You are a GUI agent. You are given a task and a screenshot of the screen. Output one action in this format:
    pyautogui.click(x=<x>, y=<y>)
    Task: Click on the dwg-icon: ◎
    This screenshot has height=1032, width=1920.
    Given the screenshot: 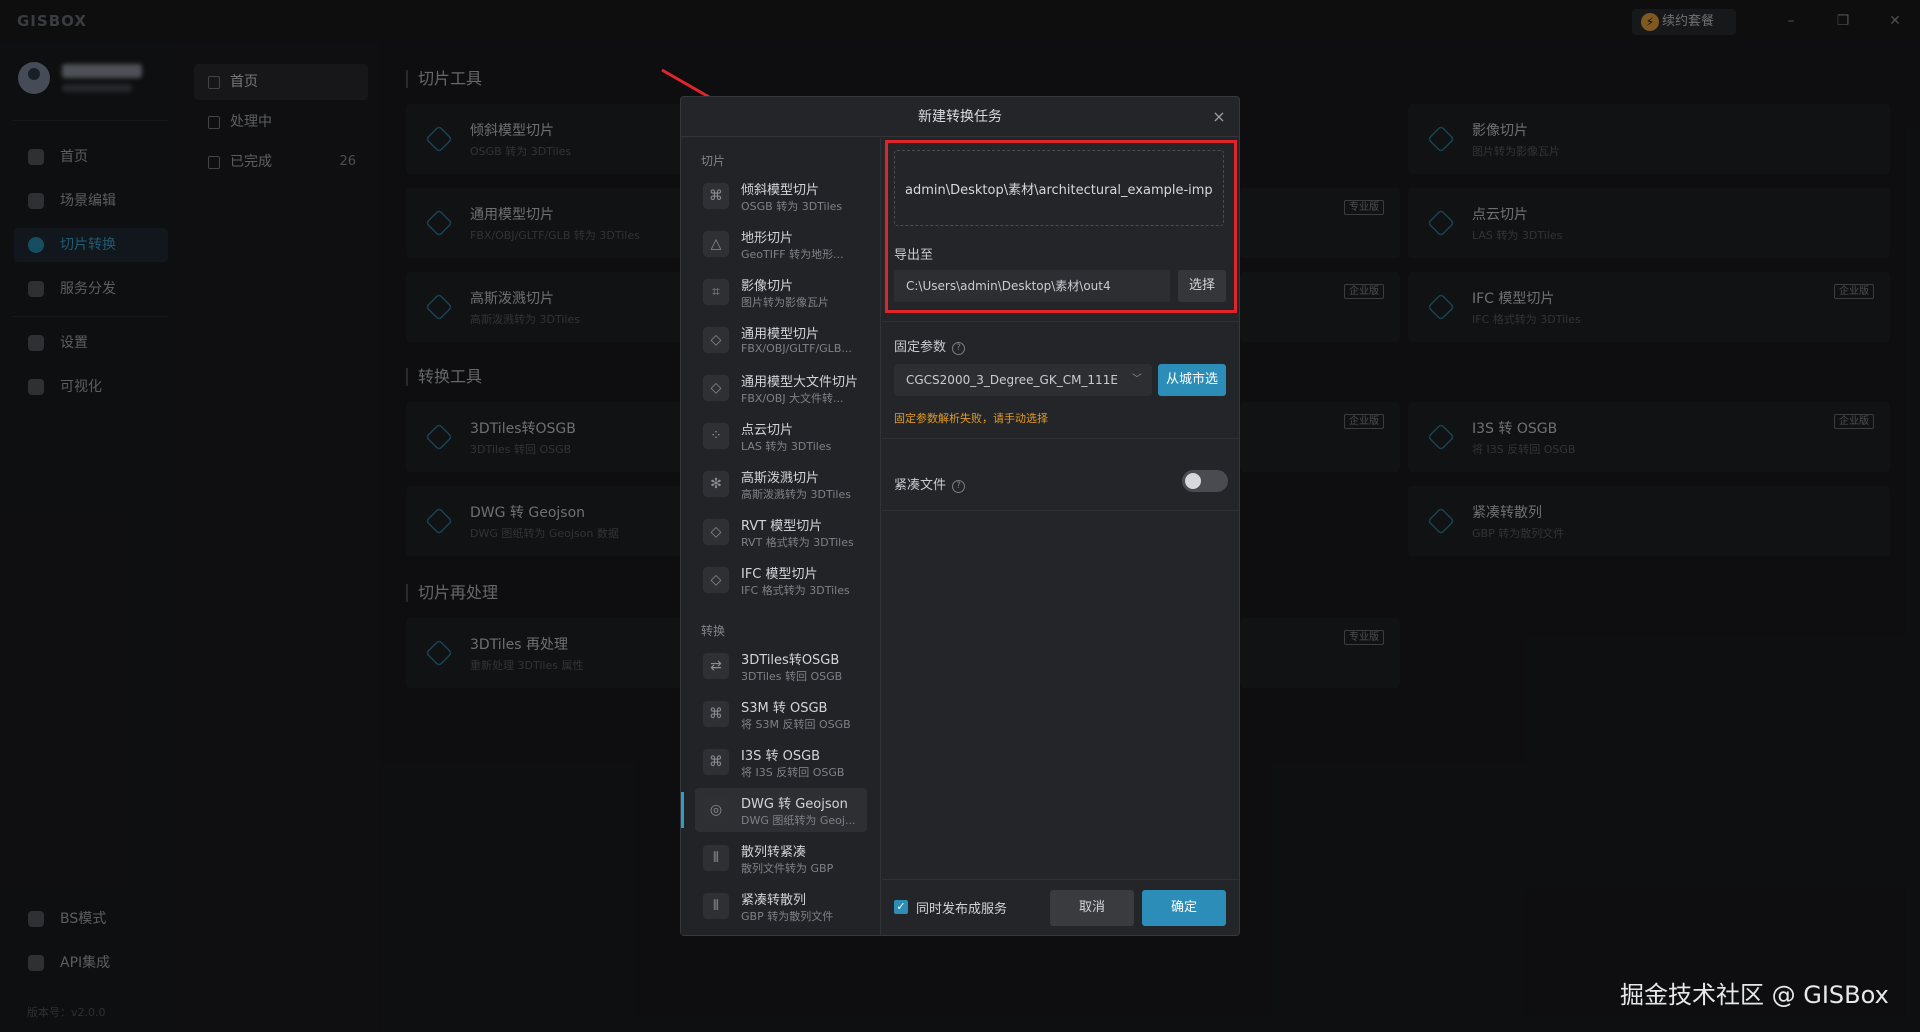 What is the action you would take?
    pyautogui.click(x=716, y=810)
    